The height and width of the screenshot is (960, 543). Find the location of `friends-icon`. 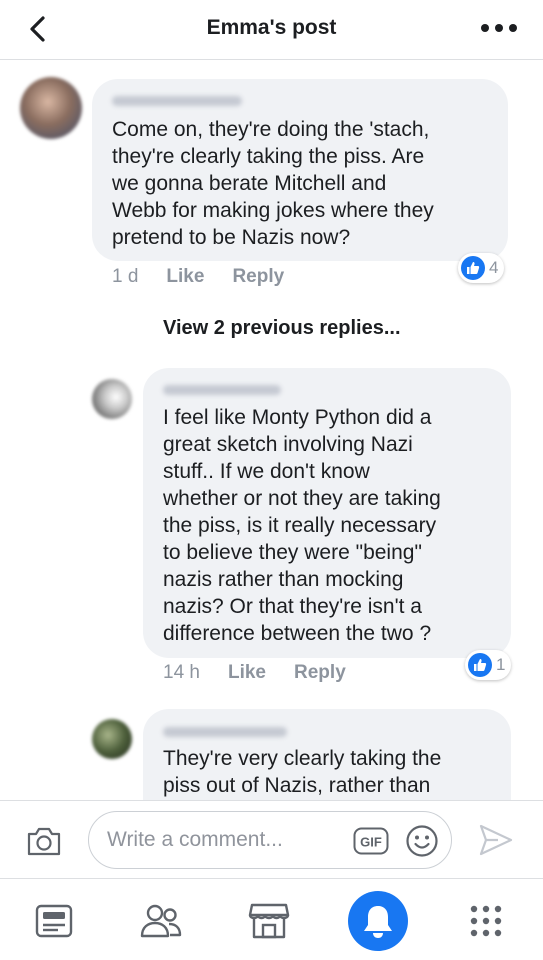

friends-icon is located at coordinates (161, 921).